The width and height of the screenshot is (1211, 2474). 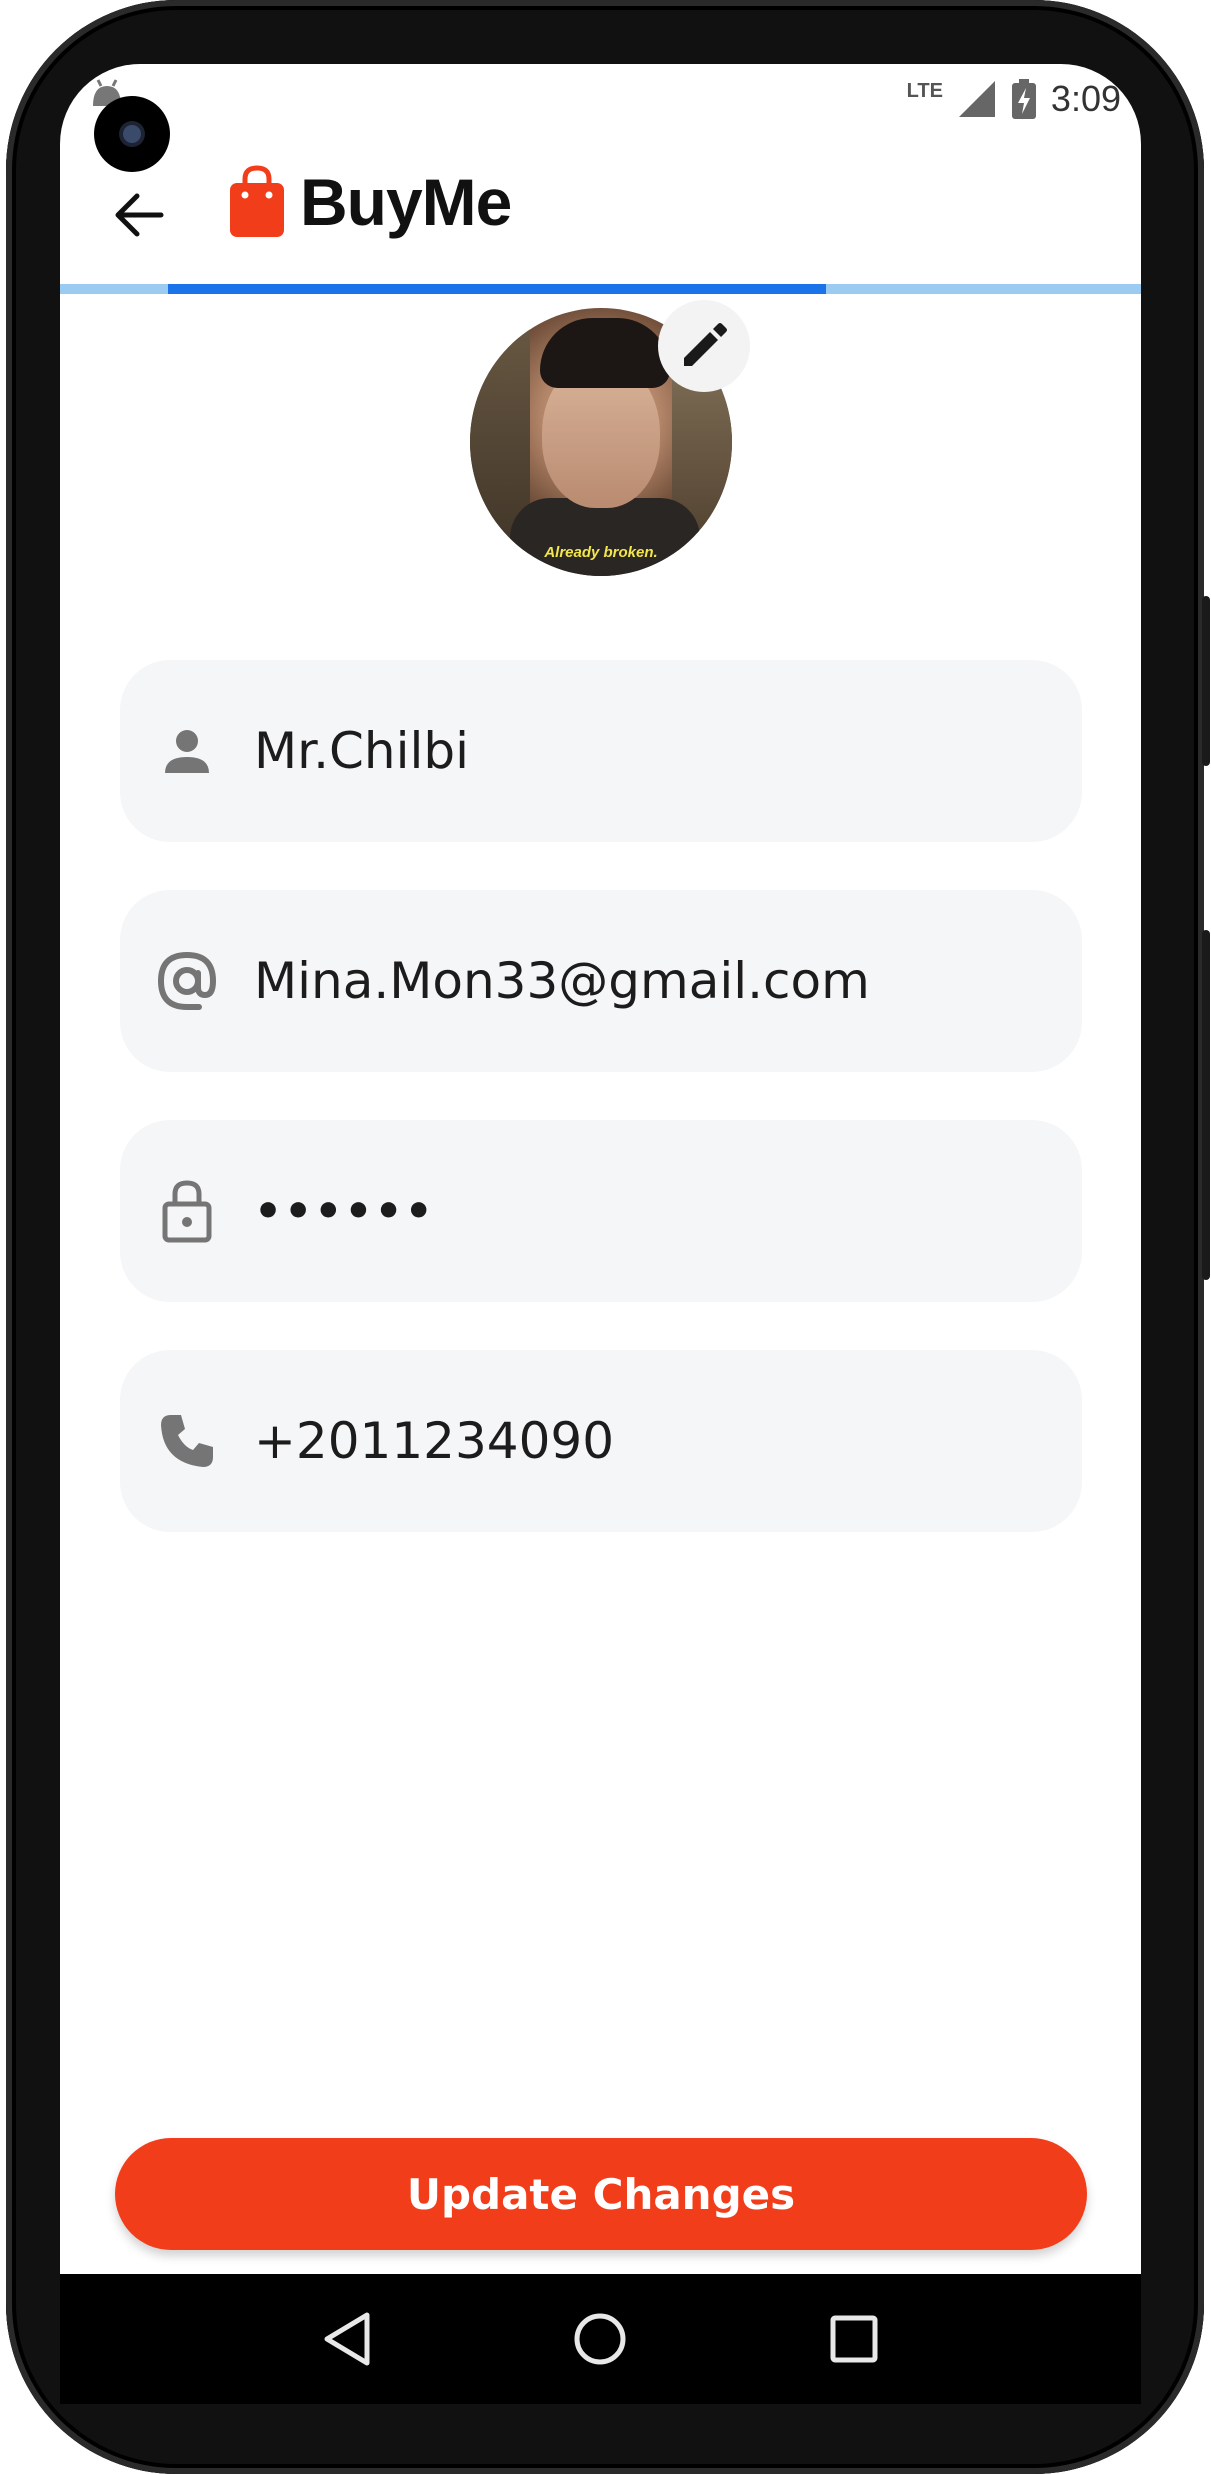 I want to click on phone-field, so click(x=601, y=1441).